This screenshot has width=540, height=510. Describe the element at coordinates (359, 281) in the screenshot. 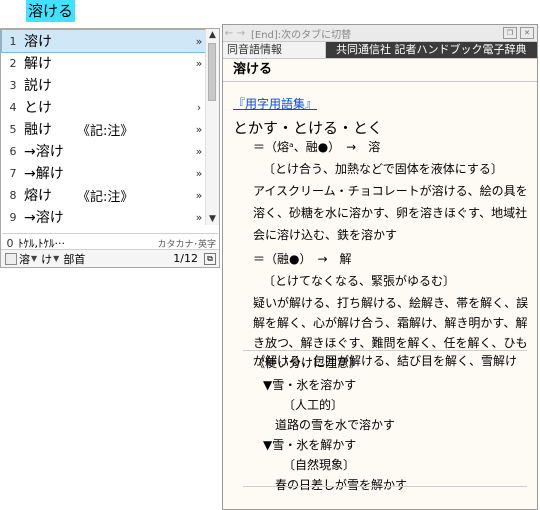

I see `definition-line: 〔とけてなくなる、緊張がゆるむ〕` at that location.